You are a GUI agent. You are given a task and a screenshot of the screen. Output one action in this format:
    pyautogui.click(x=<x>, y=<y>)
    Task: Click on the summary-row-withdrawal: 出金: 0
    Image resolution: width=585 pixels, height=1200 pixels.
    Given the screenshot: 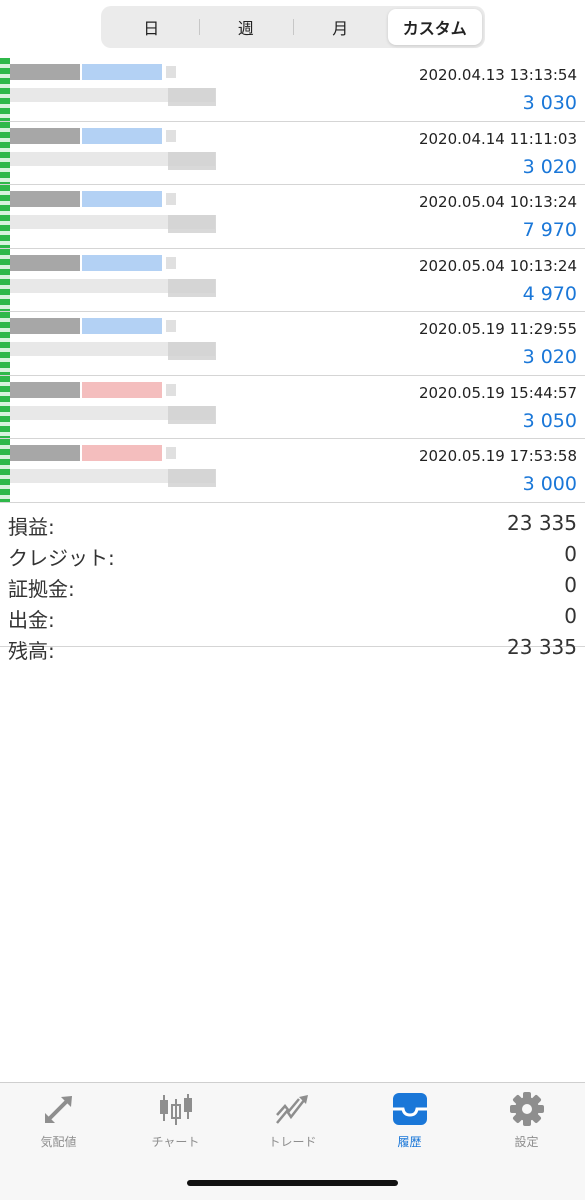 What is the action you would take?
    pyautogui.click(x=292, y=616)
    